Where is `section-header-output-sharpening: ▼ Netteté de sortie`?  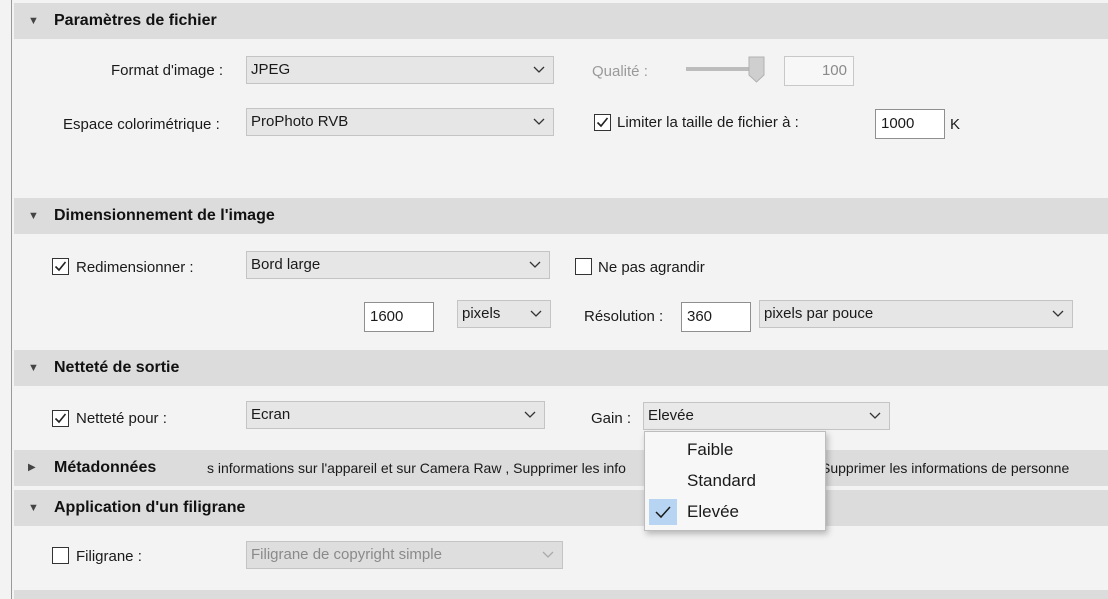
section-header-output-sharpening: ▼ Netteté de sortie is located at coordinates (561, 368).